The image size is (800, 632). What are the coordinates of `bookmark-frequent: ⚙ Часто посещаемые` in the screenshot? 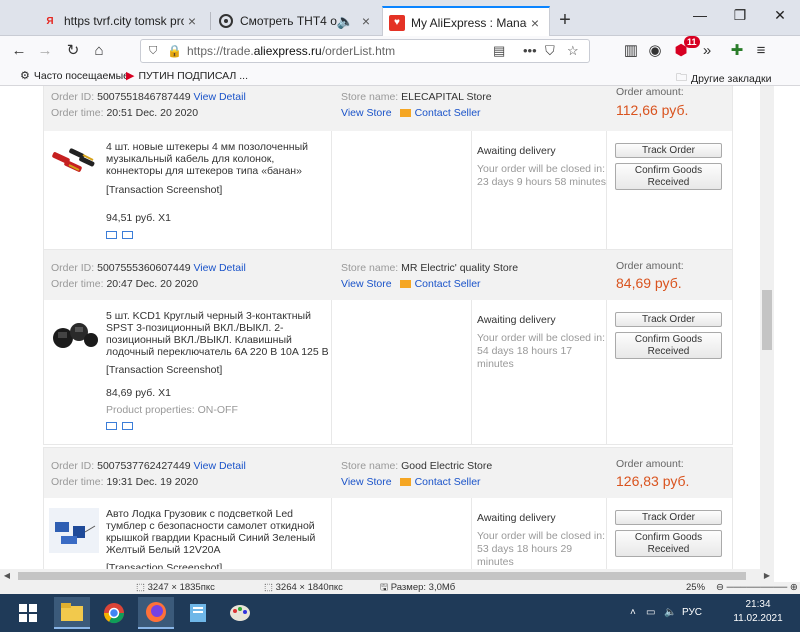 It's located at (74, 76).